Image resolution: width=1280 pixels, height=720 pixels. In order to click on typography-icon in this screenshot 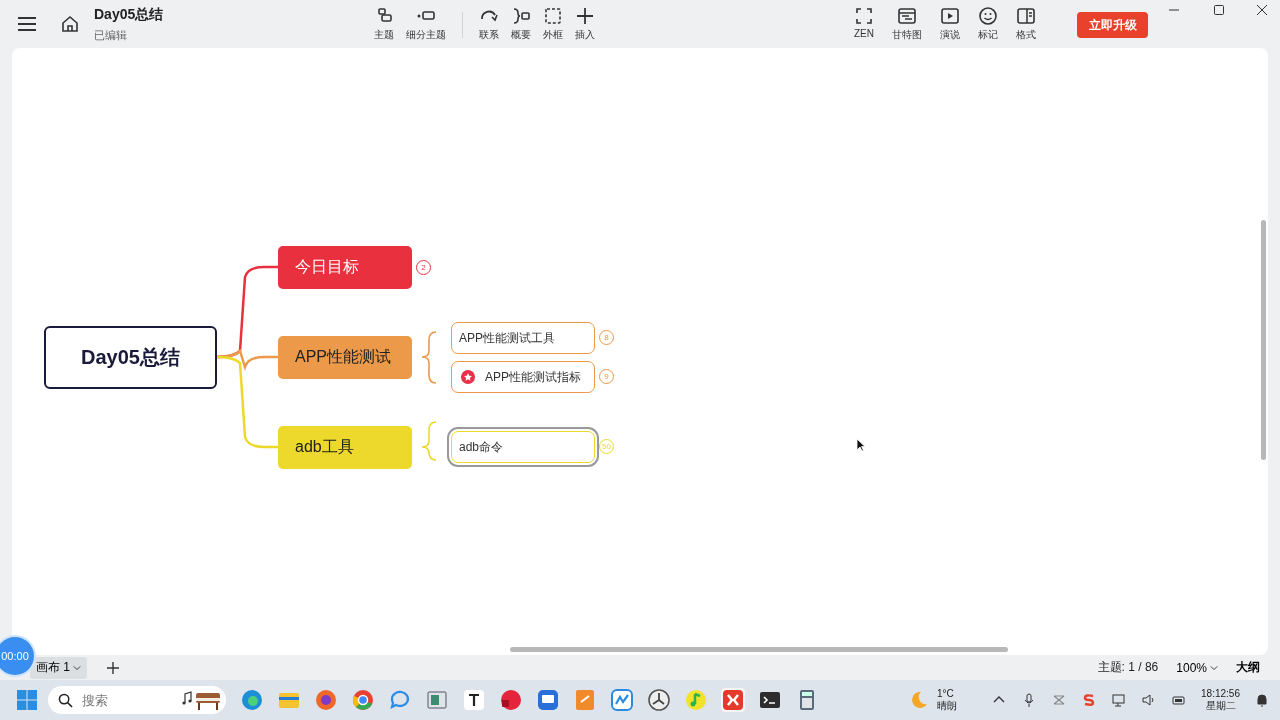, I will do `click(474, 700)`.